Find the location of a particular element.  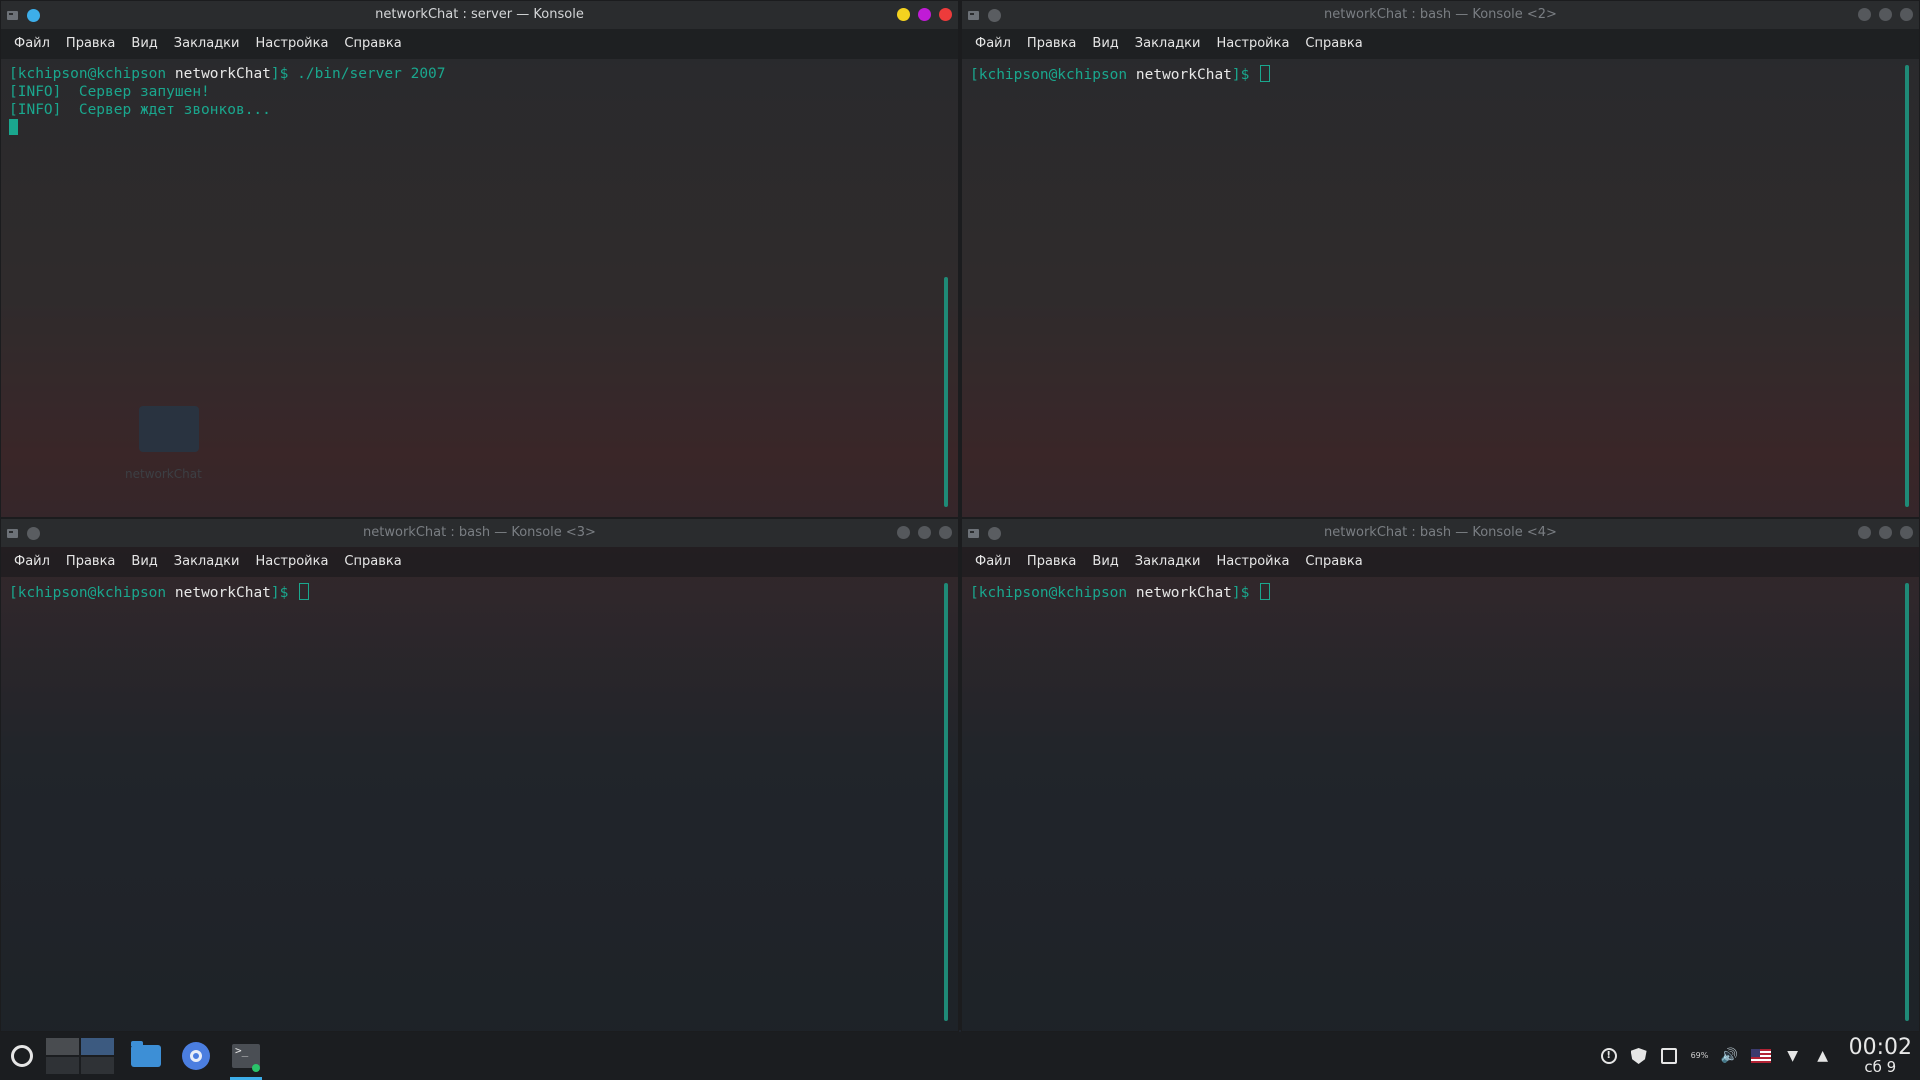

system-tray: ! 69% 🔊 ▼ ▲ 00:02 сб 9 is located at coordinates (1760, 1056).